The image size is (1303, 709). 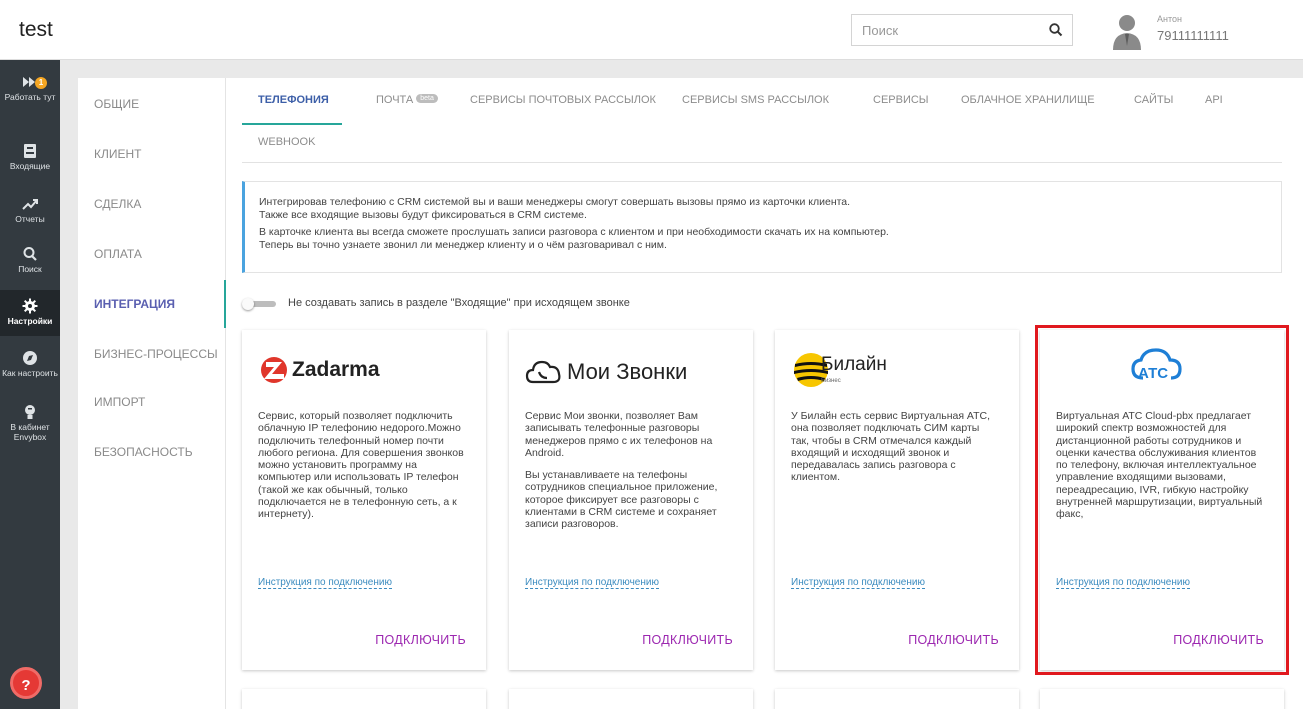 I want to click on avatar, so click(x=1127, y=31).